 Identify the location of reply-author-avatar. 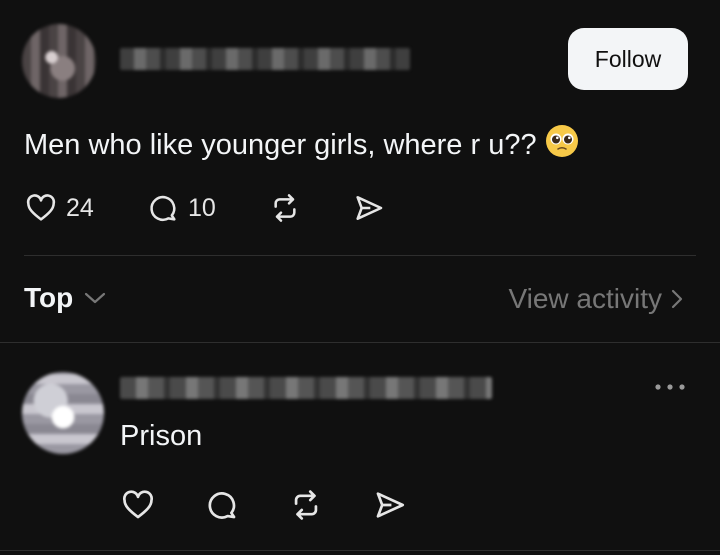
(63, 413).